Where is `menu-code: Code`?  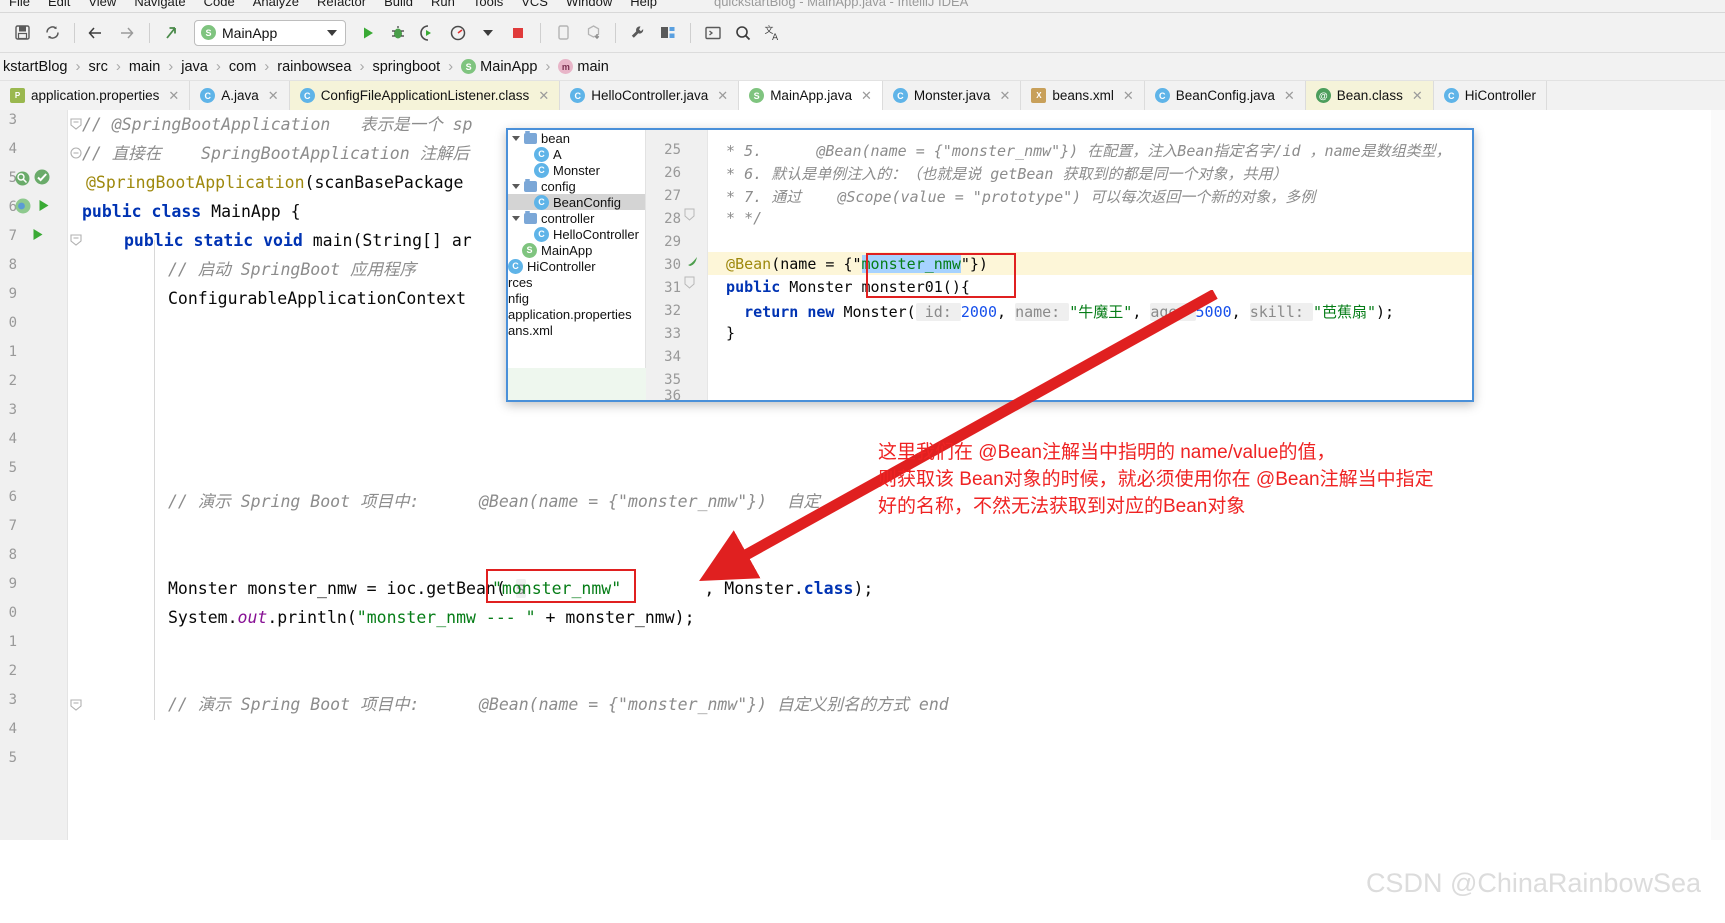
menu-code: Code is located at coordinates (219, 5).